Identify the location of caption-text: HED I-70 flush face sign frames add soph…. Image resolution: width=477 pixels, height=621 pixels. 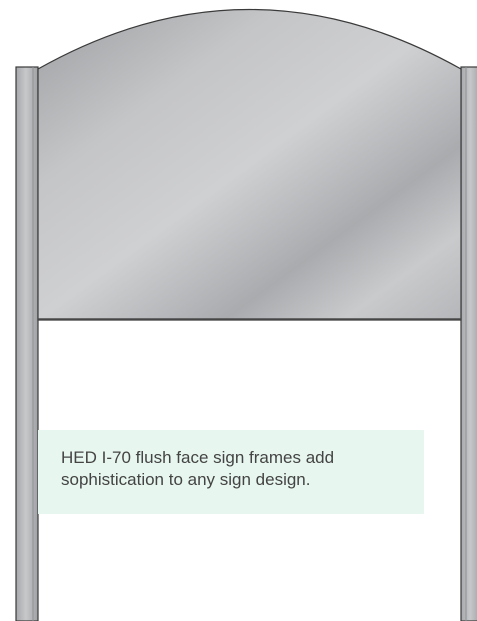
(198, 468).